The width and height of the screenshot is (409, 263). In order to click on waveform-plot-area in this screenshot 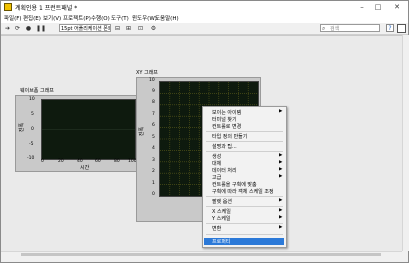, I will do `click(88, 129)`.